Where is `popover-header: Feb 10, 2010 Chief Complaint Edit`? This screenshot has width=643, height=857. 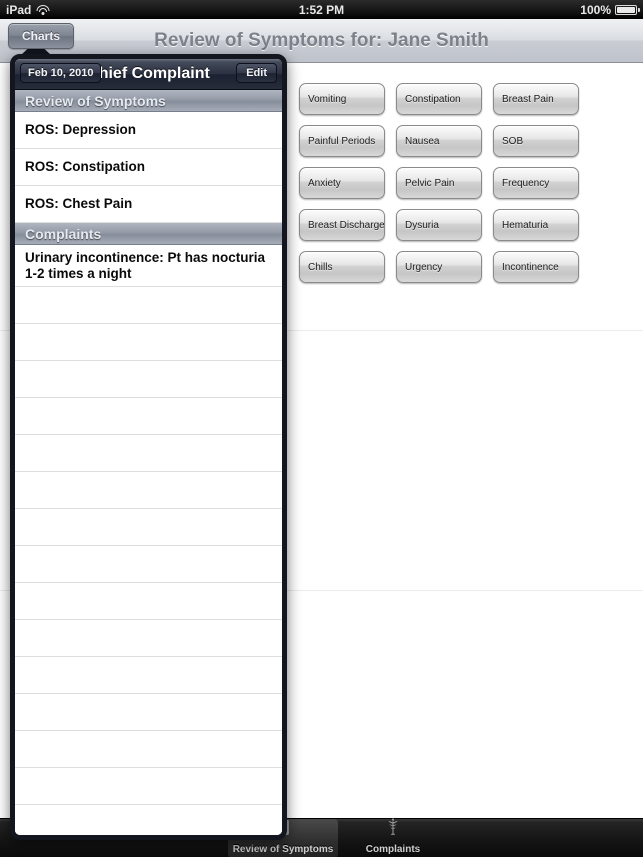
popover-header: Feb 10, 2010 Chief Complaint Edit is located at coordinates (148, 74).